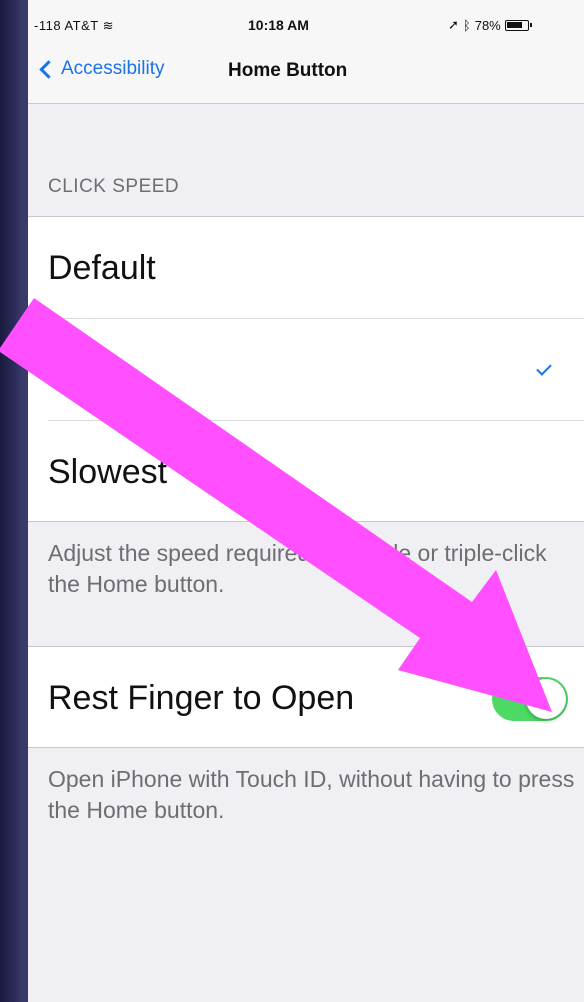  I want to click on click-speed-option-slow: Slow, so click(306, 370).